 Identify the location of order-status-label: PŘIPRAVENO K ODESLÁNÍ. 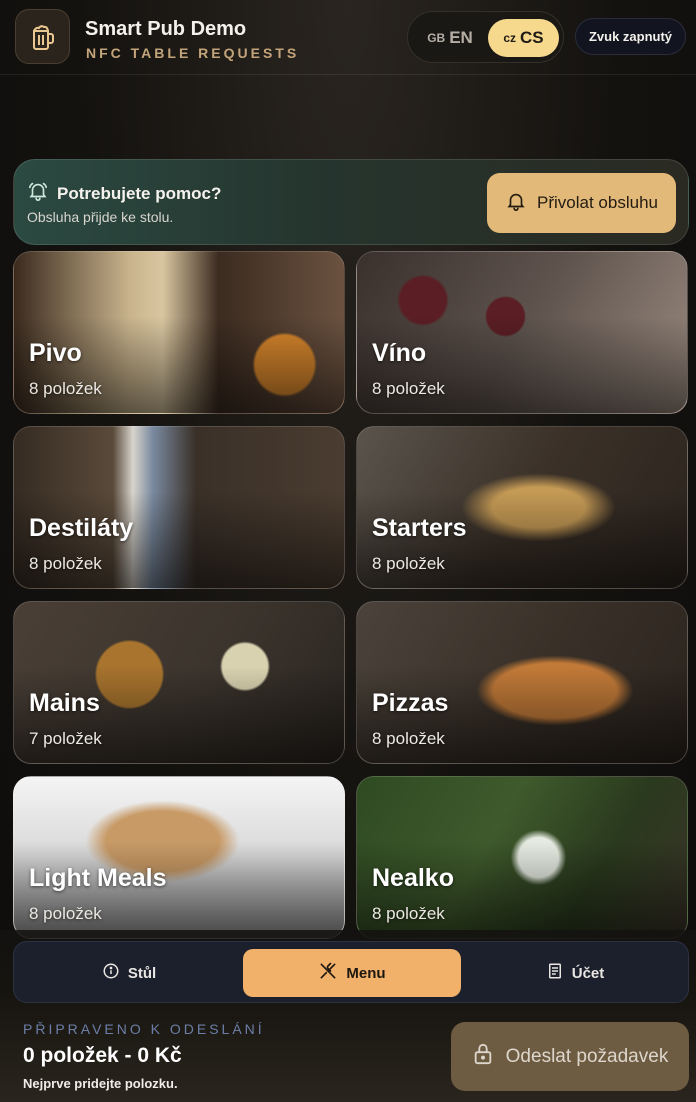
(144, 1029).